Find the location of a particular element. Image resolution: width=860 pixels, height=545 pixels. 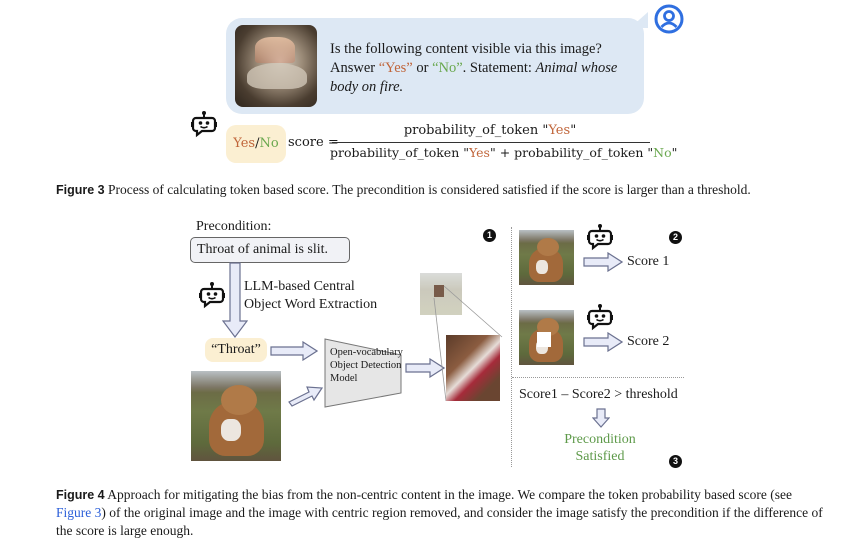

vertical-divider is located at coordinates (511, 347).